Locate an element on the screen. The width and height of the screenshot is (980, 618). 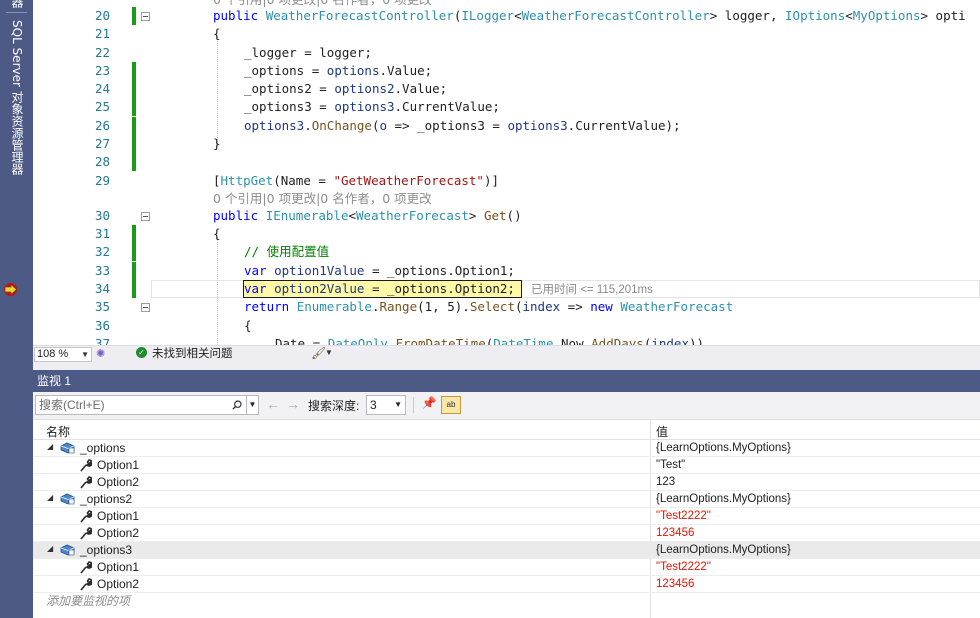
search-options-dropdown: ▼ is located at coordinates (253, 405).